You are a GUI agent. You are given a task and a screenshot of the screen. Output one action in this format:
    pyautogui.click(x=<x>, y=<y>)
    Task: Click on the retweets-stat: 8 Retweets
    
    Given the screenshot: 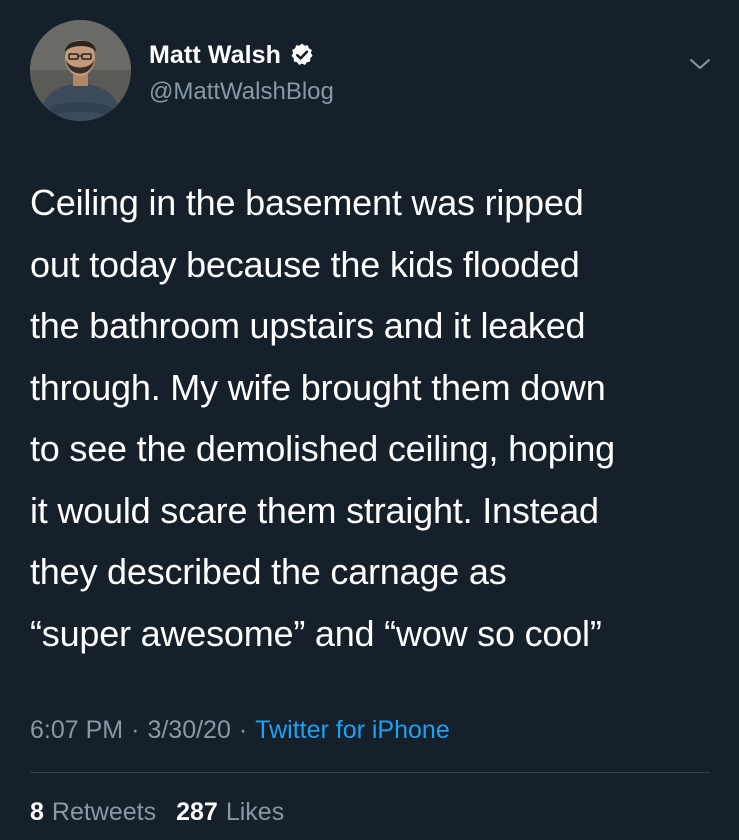 What is the action you would take?
    pyautogui.click(x=93, y=812)
    